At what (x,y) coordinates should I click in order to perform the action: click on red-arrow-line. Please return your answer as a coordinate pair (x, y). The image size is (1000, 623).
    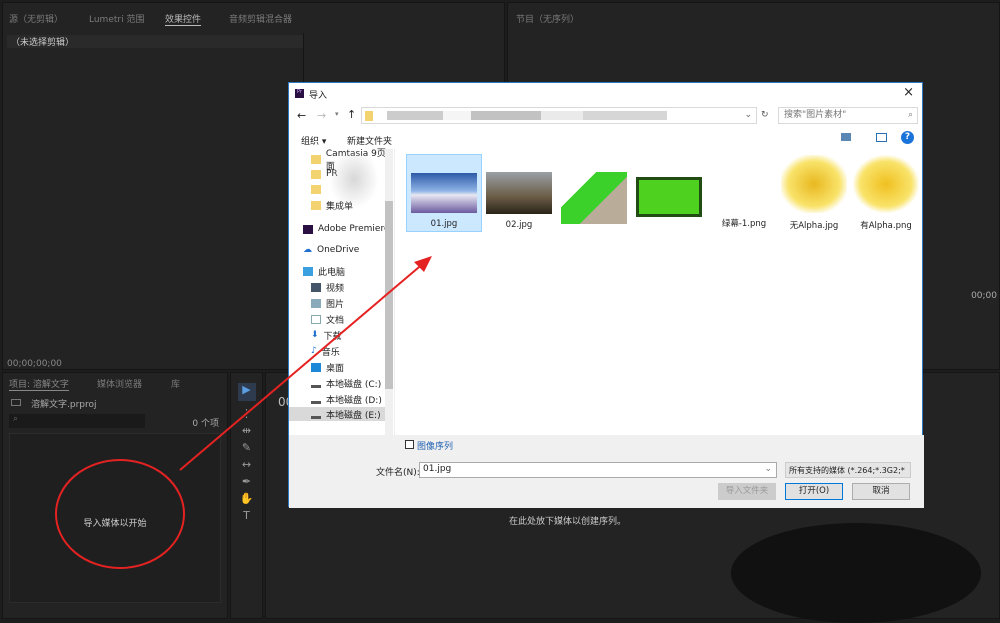
    Looking at the image, I should click on (302, 366).